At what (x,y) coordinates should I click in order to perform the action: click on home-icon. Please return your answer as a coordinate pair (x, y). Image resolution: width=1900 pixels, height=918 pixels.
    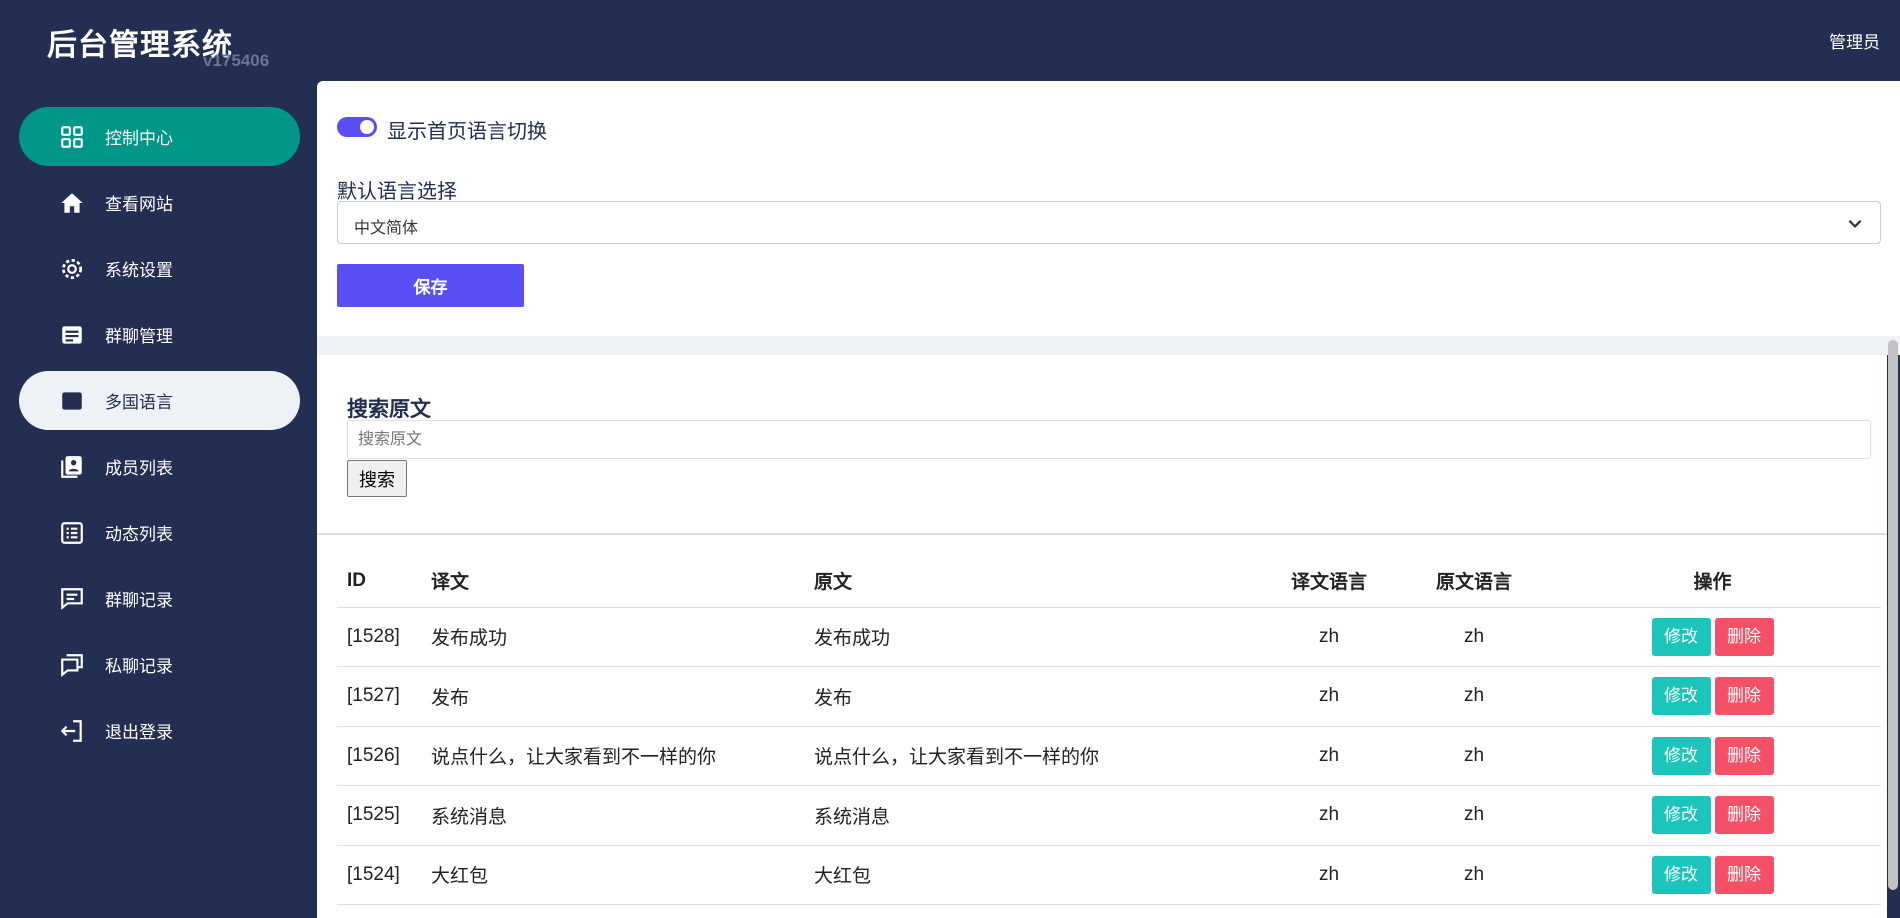
    Looking at the image, I should click on (72, 202).